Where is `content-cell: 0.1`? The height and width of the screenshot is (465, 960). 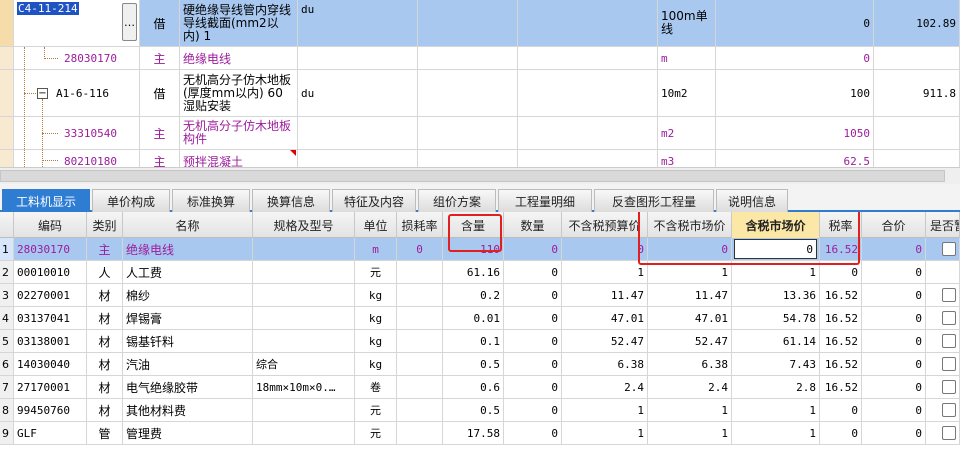 content-cell: 0.1 is located at coordinates (473, 341).